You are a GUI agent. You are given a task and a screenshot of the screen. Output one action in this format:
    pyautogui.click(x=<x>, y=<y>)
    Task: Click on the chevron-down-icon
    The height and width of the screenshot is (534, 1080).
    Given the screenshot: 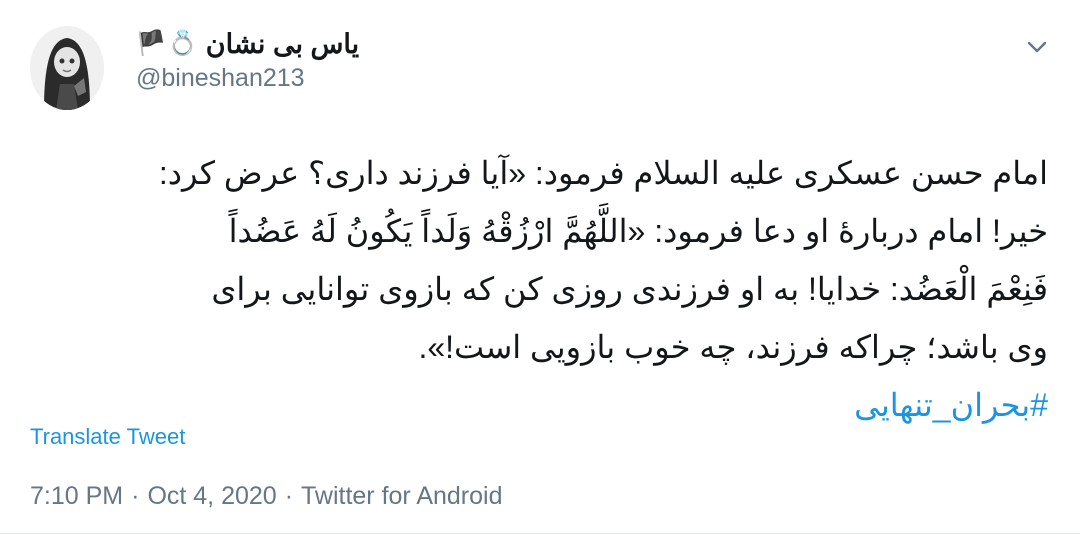 What is the action you would take?
    pyautogui.click(x=1037, y=47)
    